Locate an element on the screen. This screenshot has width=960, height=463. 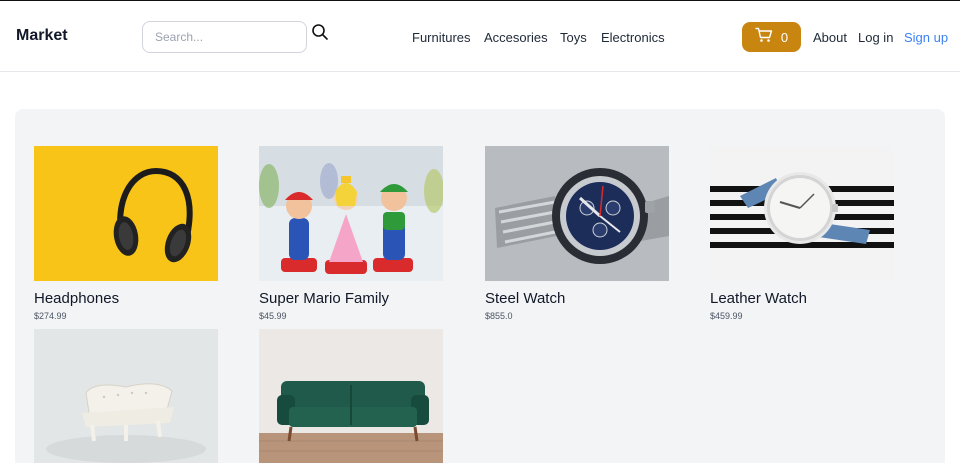
brand-logo: Market is located at coordinates (42, 36).